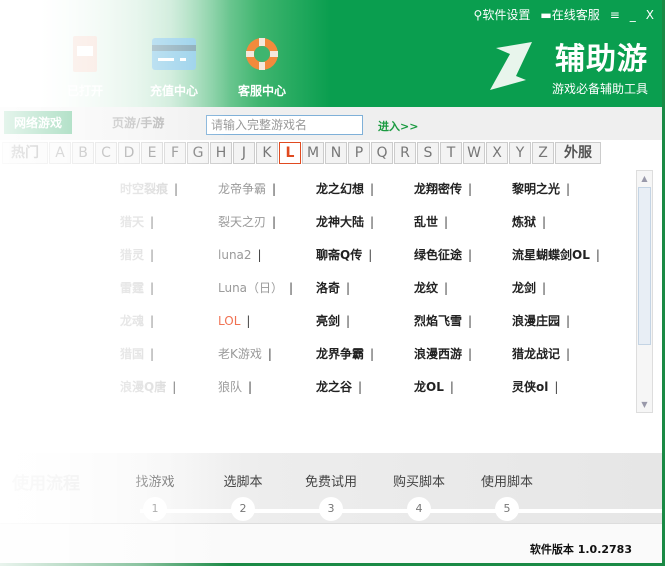 This screenshot has height=566, width=665. I want to click on game-name: luna2, so click(235, 254).